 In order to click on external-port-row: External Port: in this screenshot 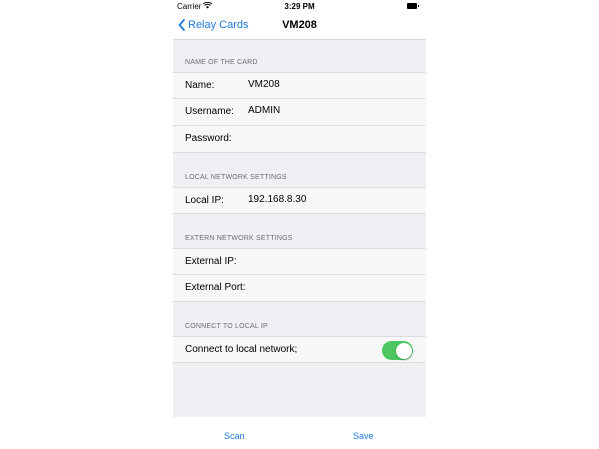, I will do `click(299, 288)`.